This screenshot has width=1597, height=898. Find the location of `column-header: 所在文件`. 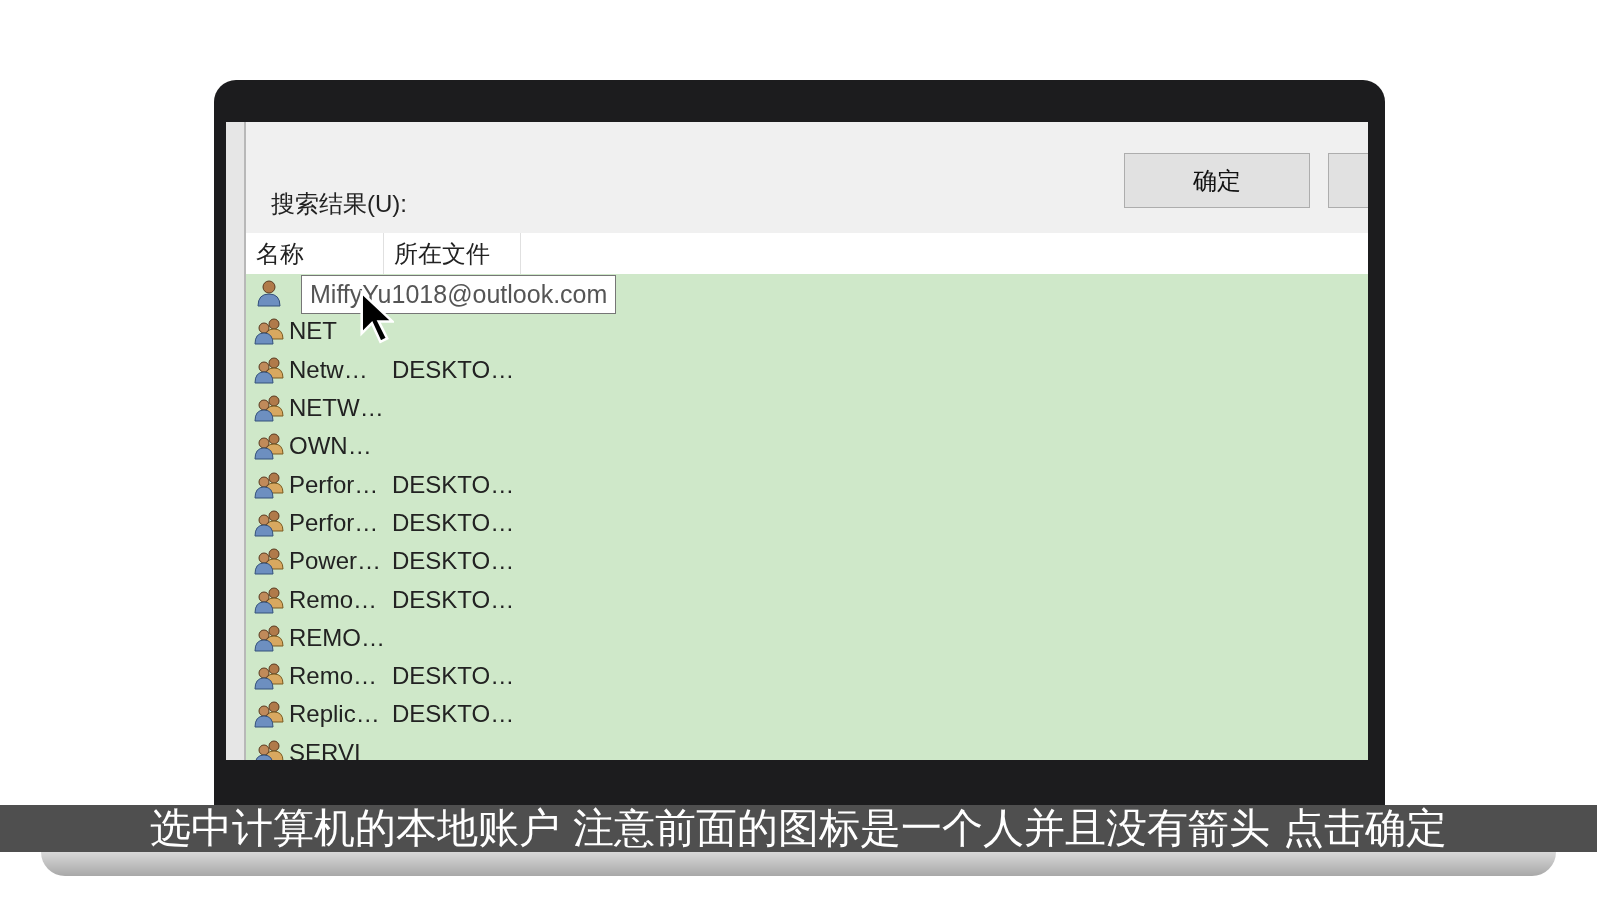

column-header: 所在文件 is located at coordinates (452, 253).